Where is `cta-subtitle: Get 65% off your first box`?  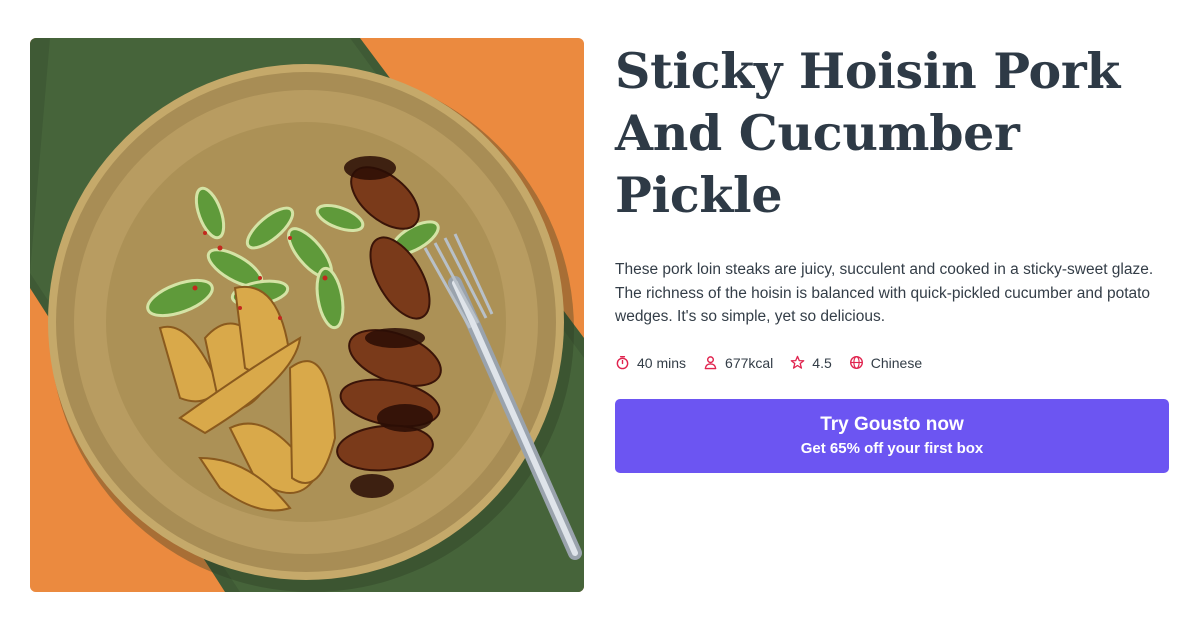 cta-subtitle: Get 65% off your first box is located at coordinates (892, 448).